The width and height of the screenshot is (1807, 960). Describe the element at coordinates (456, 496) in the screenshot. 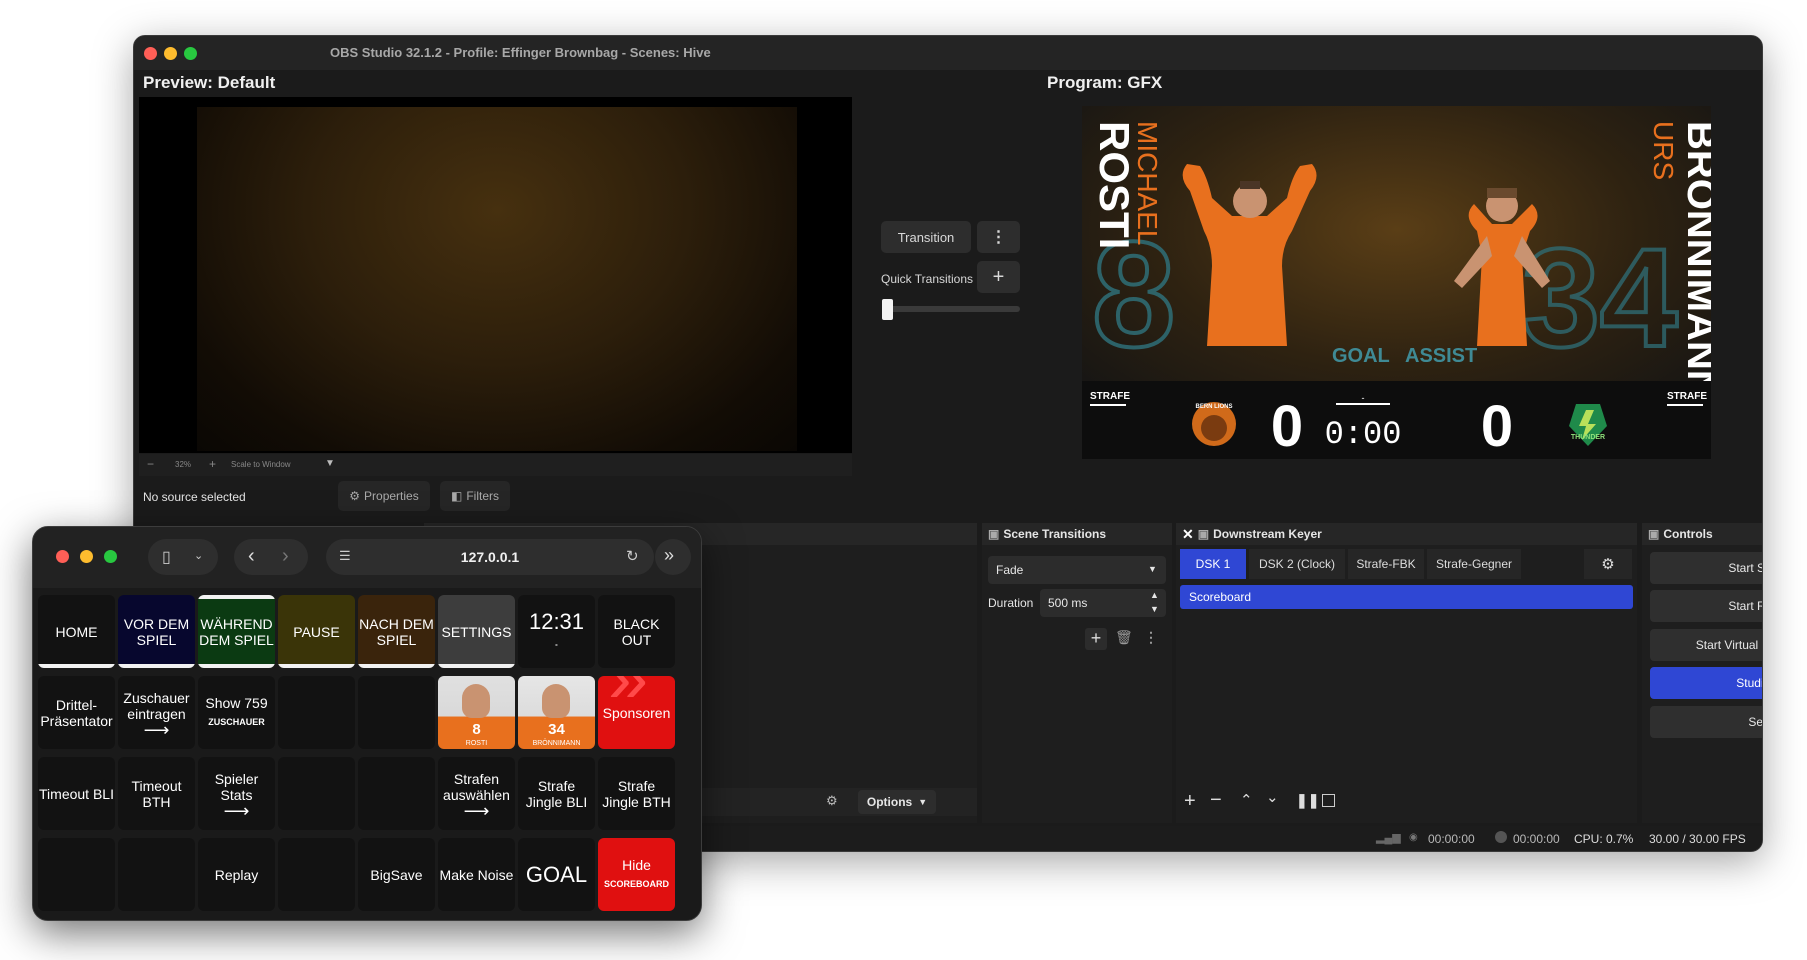

I see `filter-icon: ◧` at that location.